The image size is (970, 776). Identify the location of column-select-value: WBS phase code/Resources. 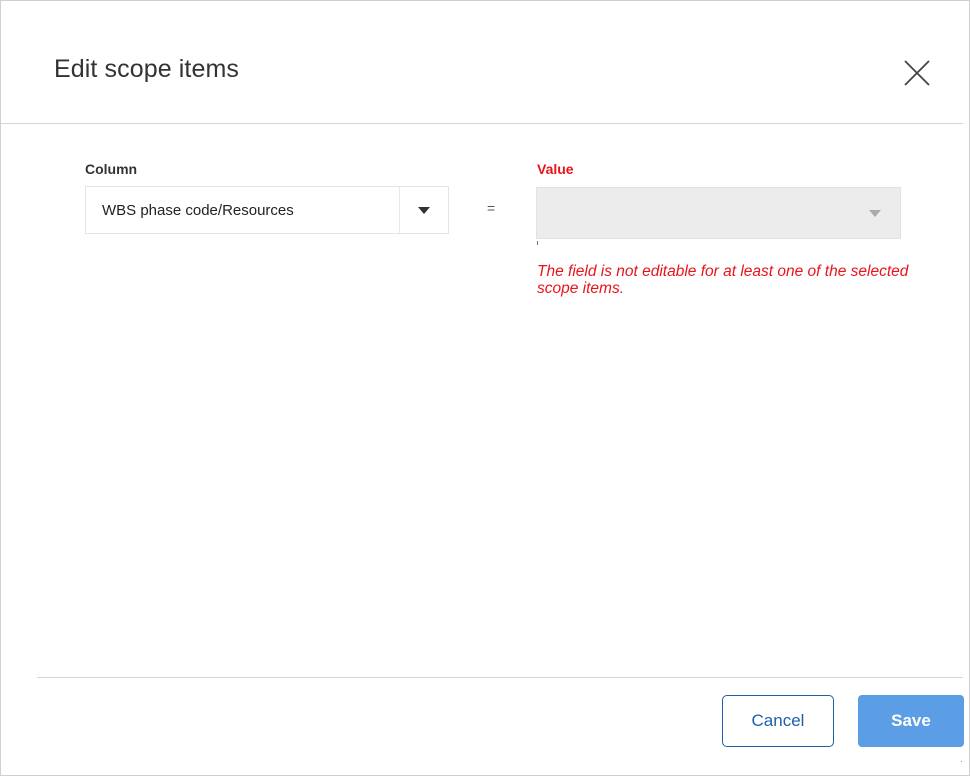
(198, 210).